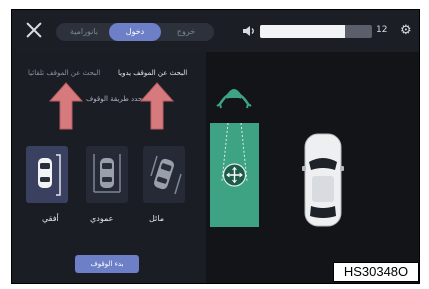 Image resolution: width=429 pixels, height=289 pixels. I want to click on angled-parking-icon, so click(166, 175).